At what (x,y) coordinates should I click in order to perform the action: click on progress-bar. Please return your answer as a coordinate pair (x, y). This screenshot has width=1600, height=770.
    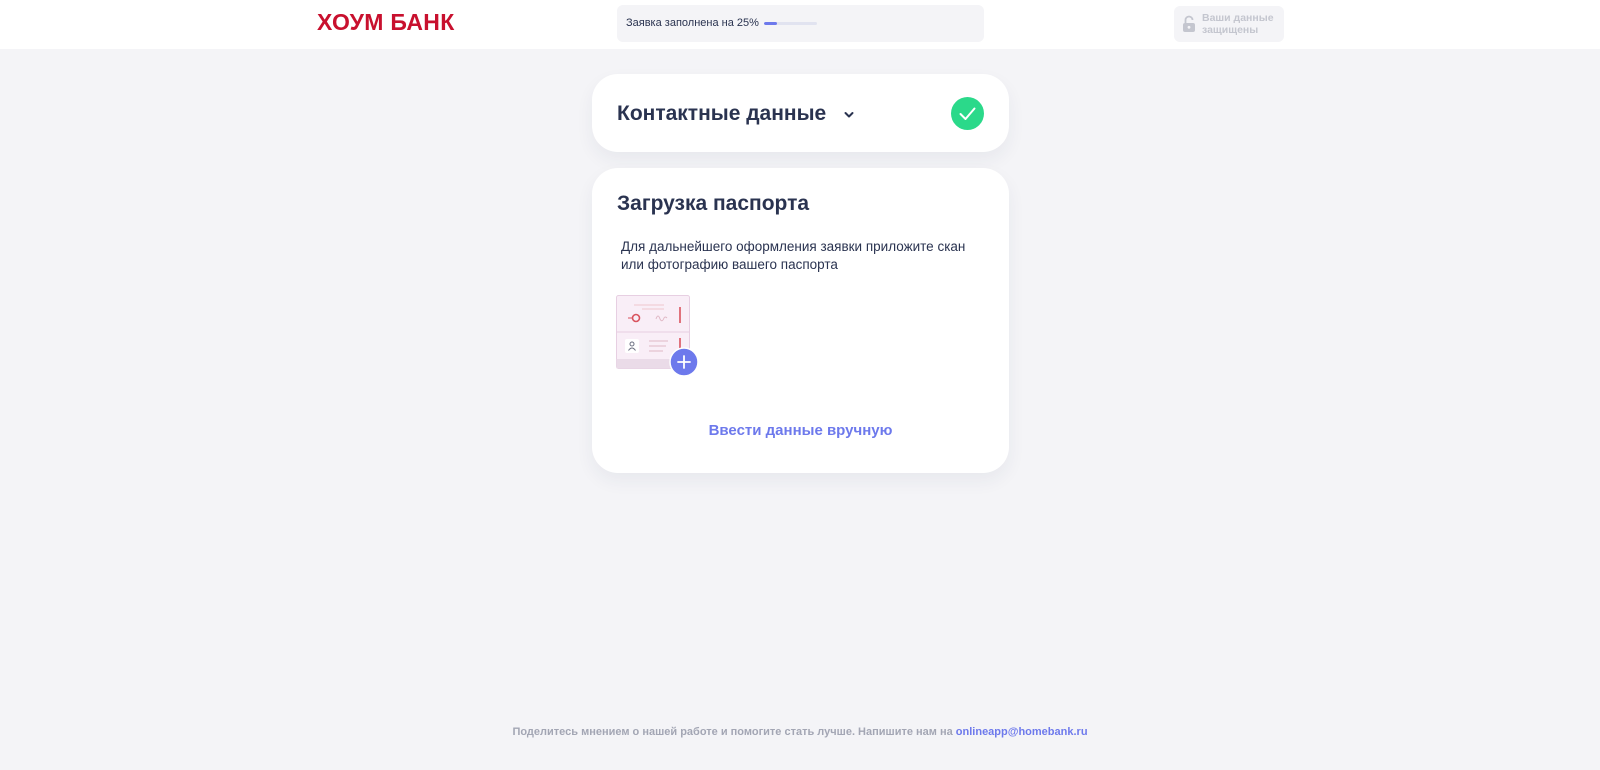
    Looking at the image, I should click on (790, 23).